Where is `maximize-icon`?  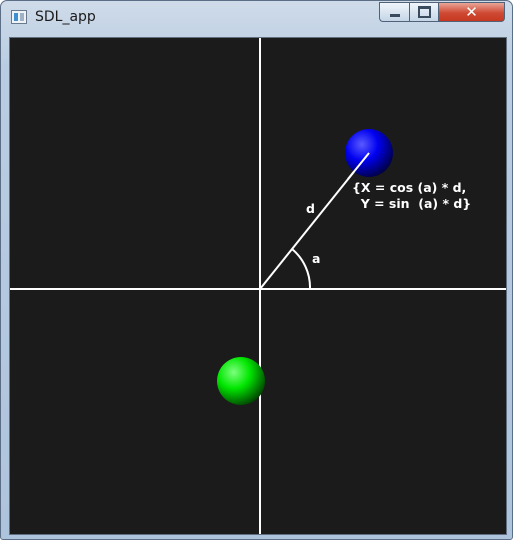
maximize-icon is located at coordinates (424, 12).